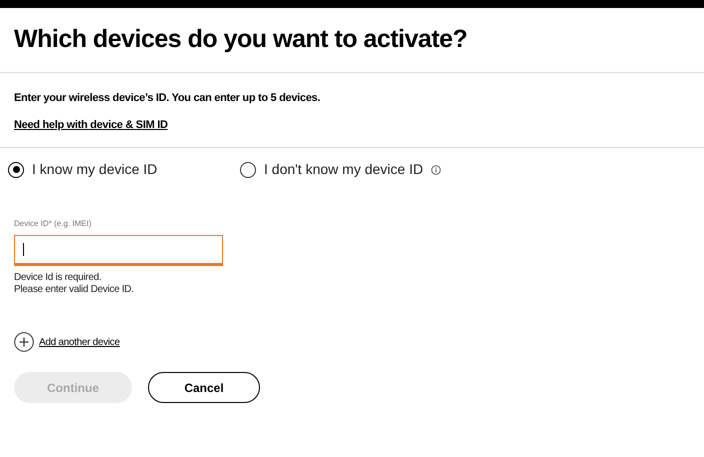  I want to click on error-message: Device Id is required., so click(58, 278).